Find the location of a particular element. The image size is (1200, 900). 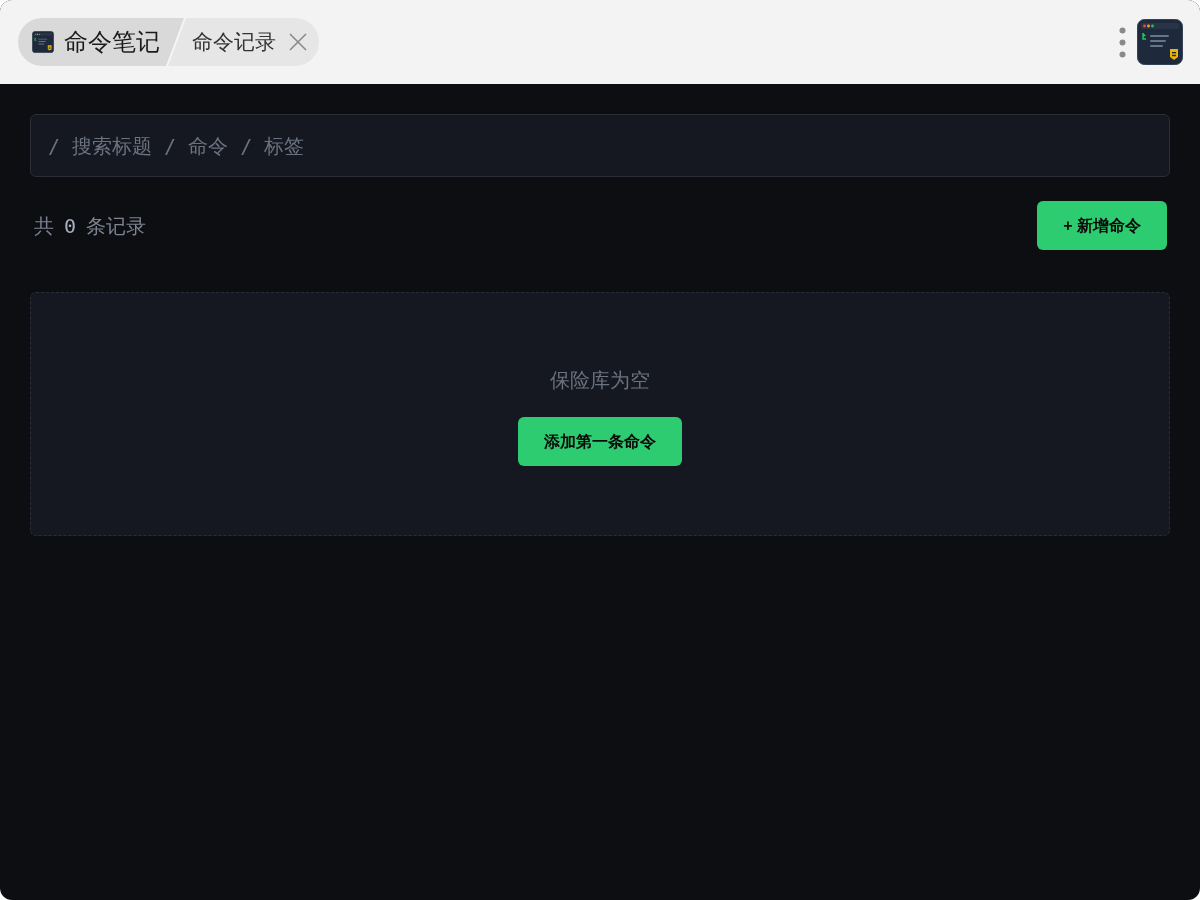

record-count-label: 共 is located at coordinates (44, 226).